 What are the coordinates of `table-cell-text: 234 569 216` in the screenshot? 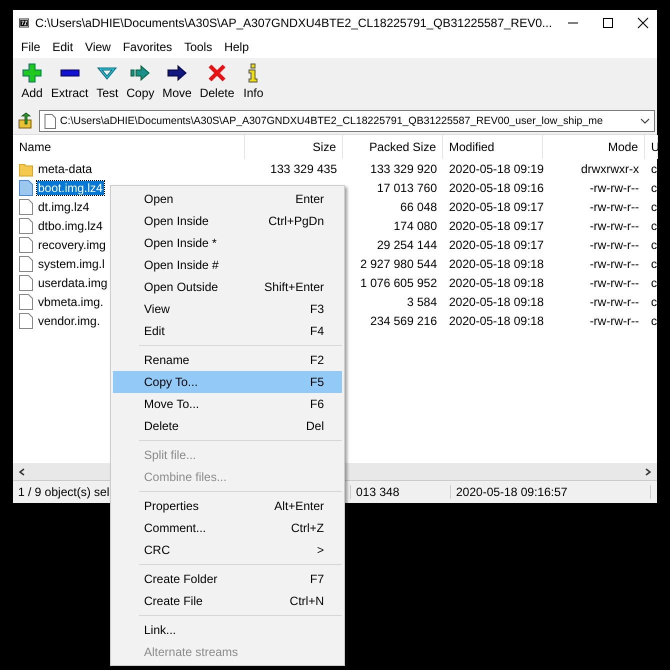 It's located at (403, 321).